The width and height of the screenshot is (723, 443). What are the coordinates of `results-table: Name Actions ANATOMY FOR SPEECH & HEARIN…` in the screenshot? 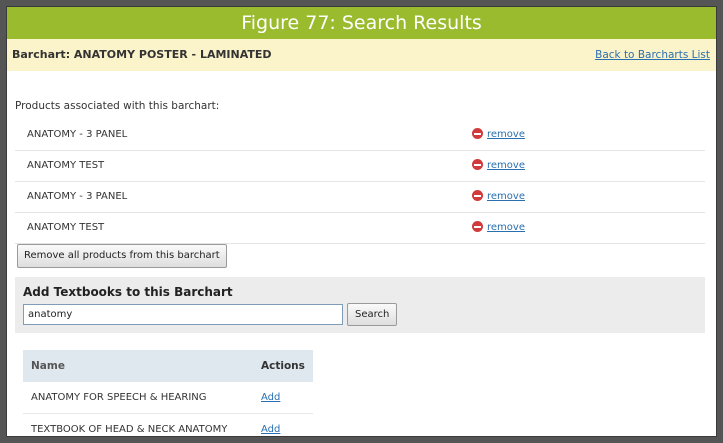 It's located at (168, 393).